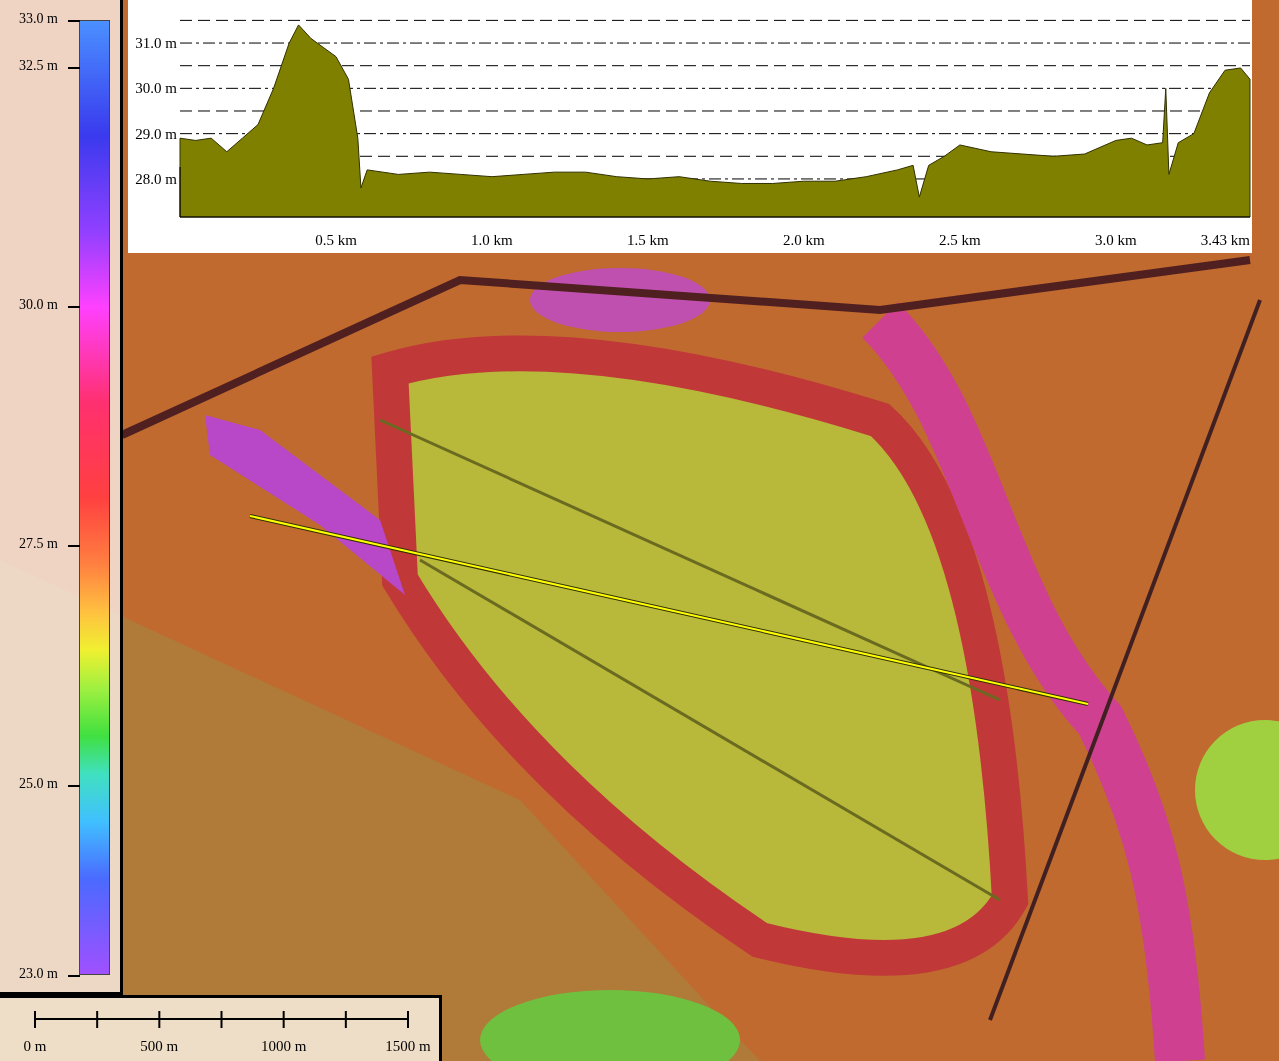 This screenshot has height=1061, width=1279. Describe the element at coordinates (38, 66) in the screenshot. I see `legend-label: 32.5 m` at that location.